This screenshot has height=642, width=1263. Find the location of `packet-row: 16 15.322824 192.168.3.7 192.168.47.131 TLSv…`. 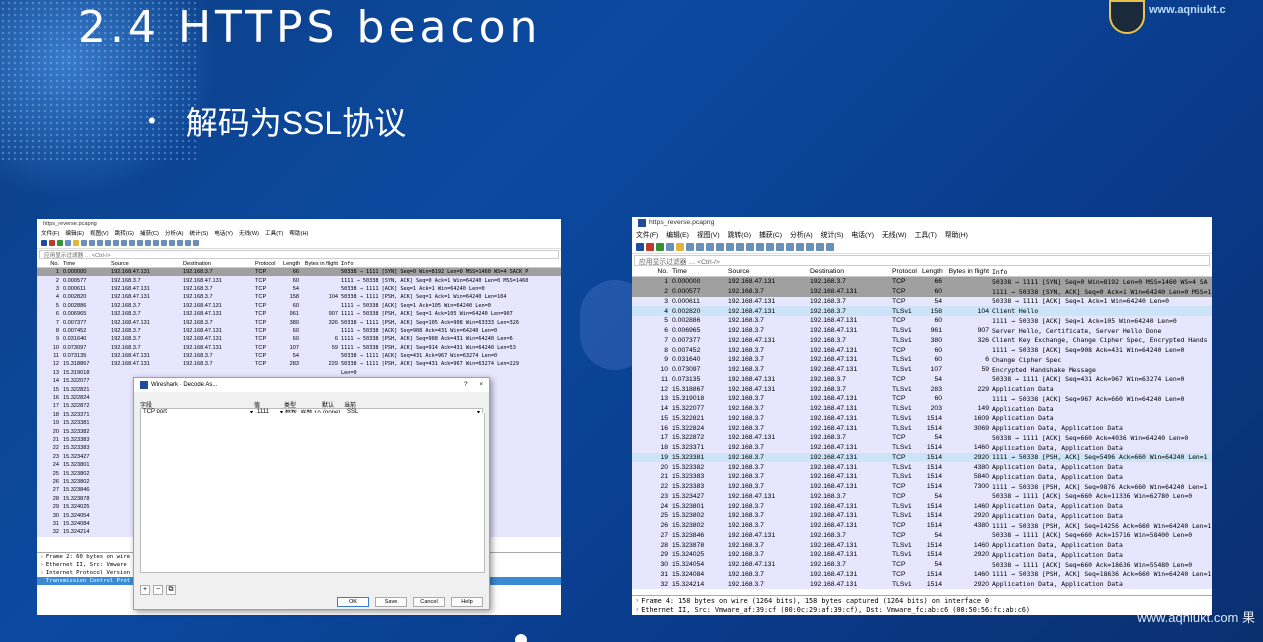

packet-row: 16 15.322824 192.168.3.7 192.168.47.131 TLSv… is located at coordinates (922, 428).